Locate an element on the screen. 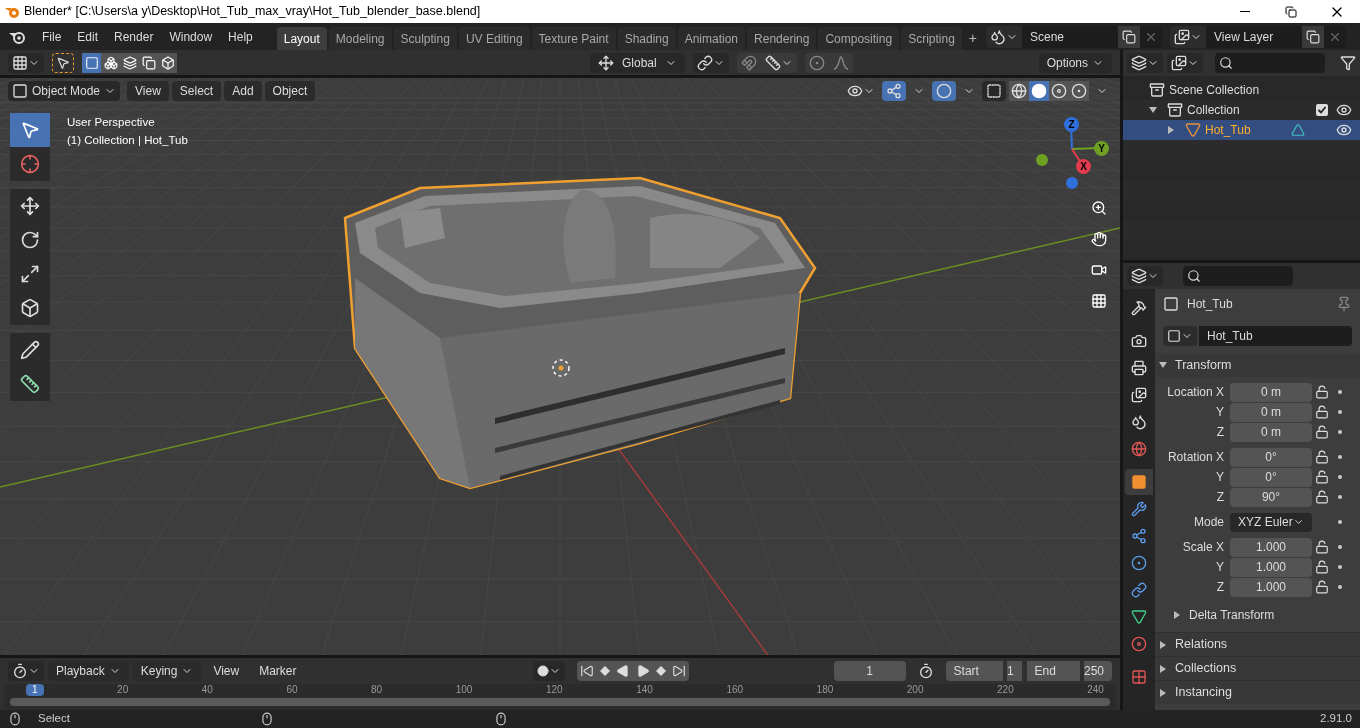 The height and width of the screenshot is (728, 1360). outliner-row: Hot_Tub is located at coordinates (1241, 130).